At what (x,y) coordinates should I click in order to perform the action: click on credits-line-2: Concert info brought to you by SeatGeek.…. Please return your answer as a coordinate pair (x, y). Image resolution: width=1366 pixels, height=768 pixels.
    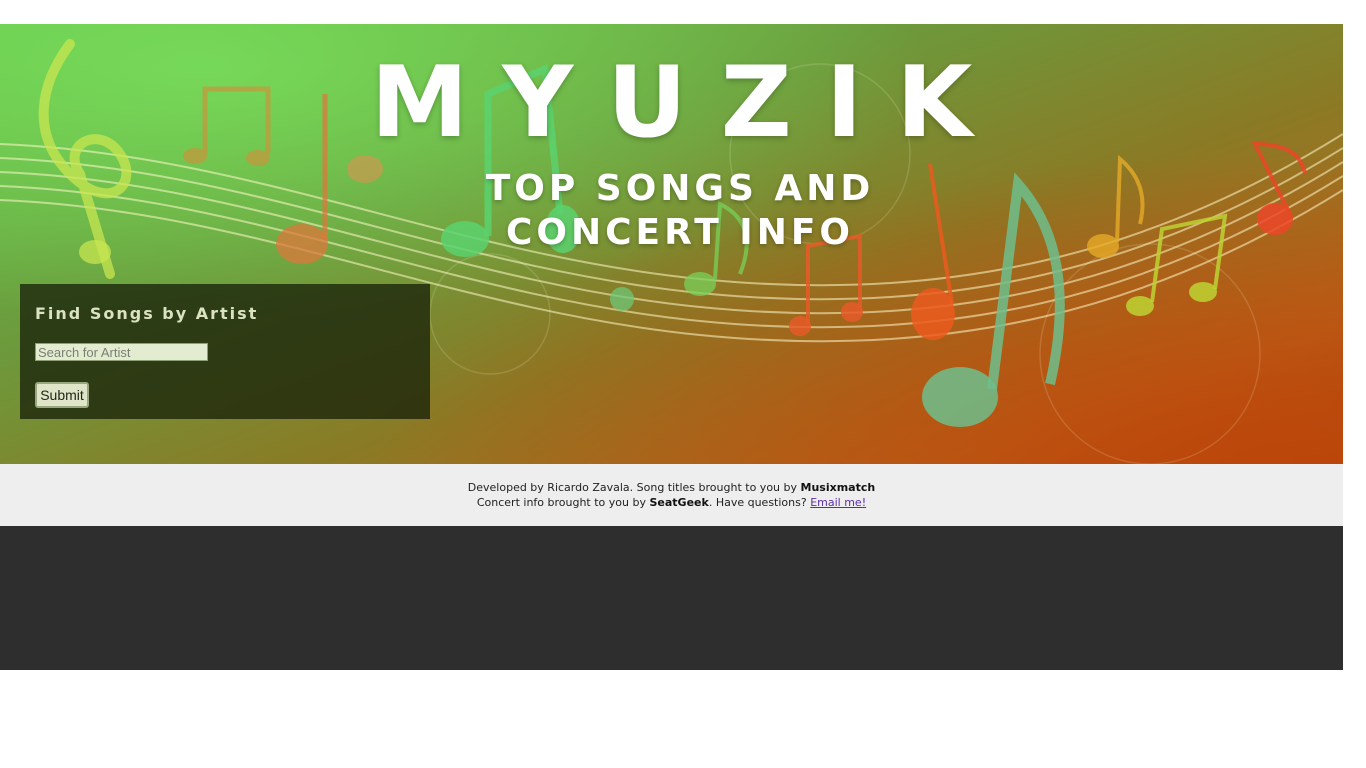
    Looking at the image, I should click on (671, 502).